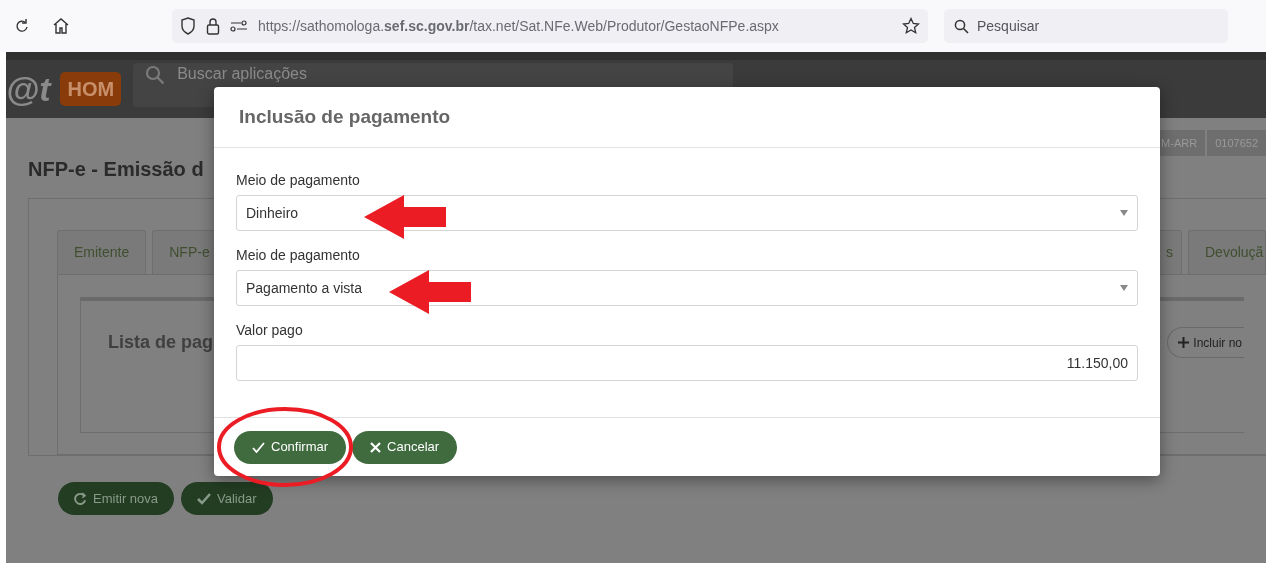 Image resolution: width=1266 pixels, height=563 pixels. What do you see at coordinates (80, 498) in the screenshot?
I see `refresh-icon` at bounding box center [80, 498].